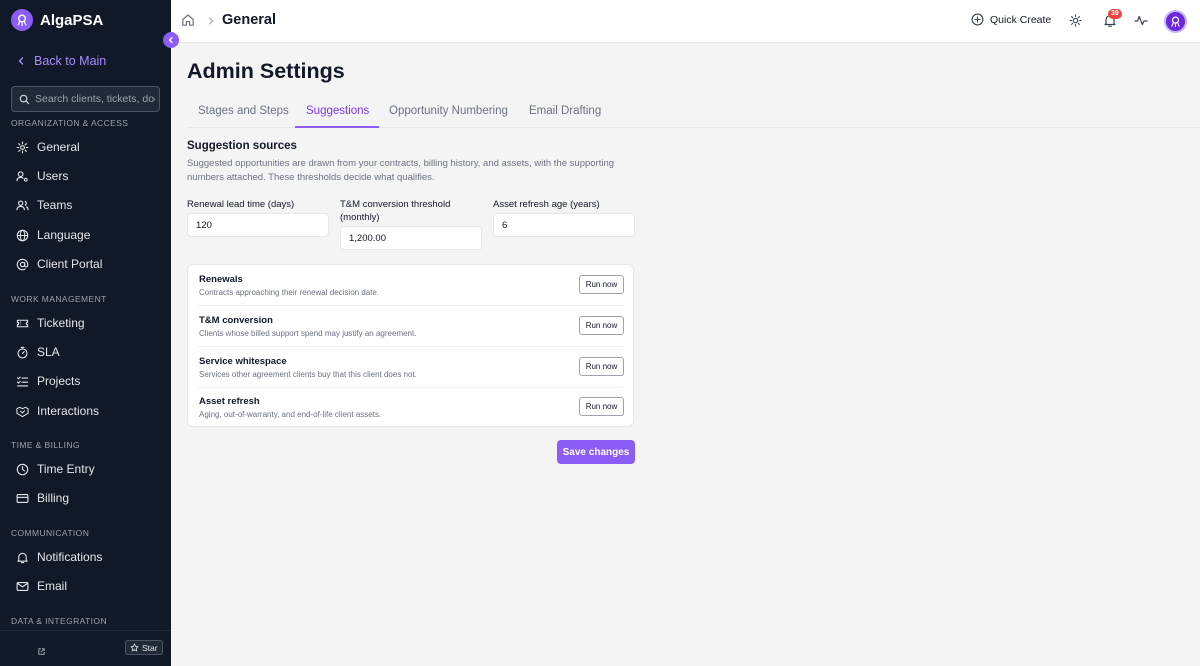  I want to click on sidebar-item-interactions: Interactions, so click(57, 411).